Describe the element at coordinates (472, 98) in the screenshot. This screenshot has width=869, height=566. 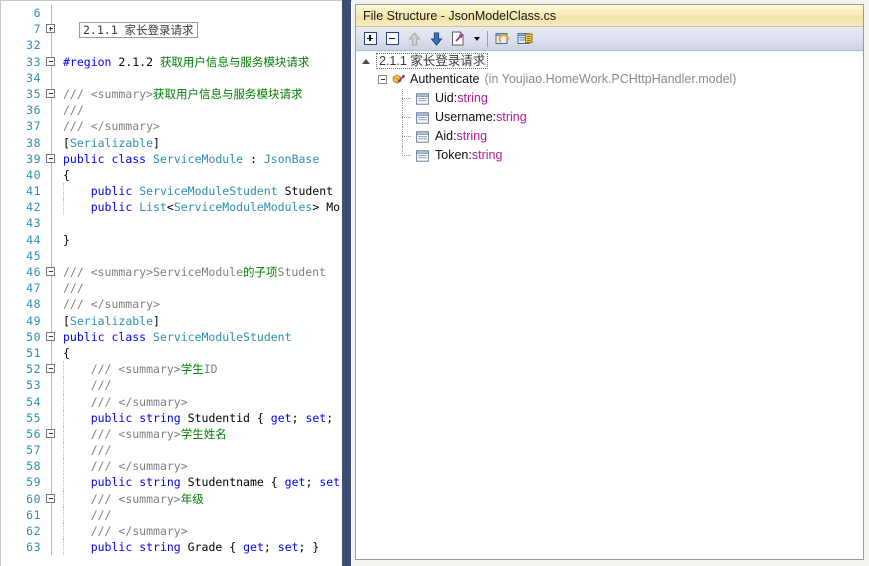
I see `member-type: string` at that location.